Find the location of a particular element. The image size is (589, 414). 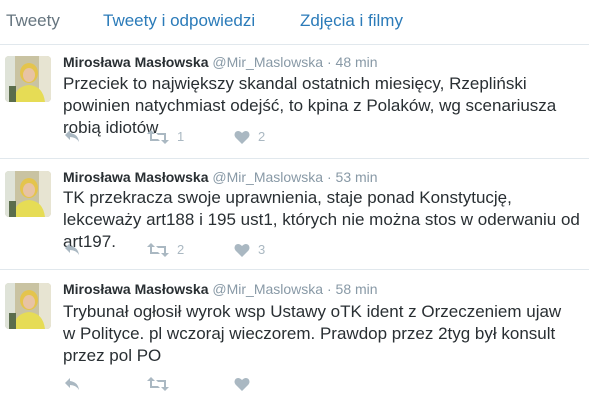

retweet-button: 2 is located at coordinates (165, 249).